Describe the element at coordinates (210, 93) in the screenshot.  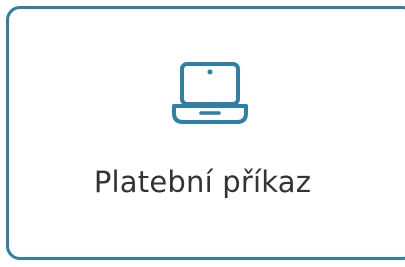
I see `laptop-icon` at that location.